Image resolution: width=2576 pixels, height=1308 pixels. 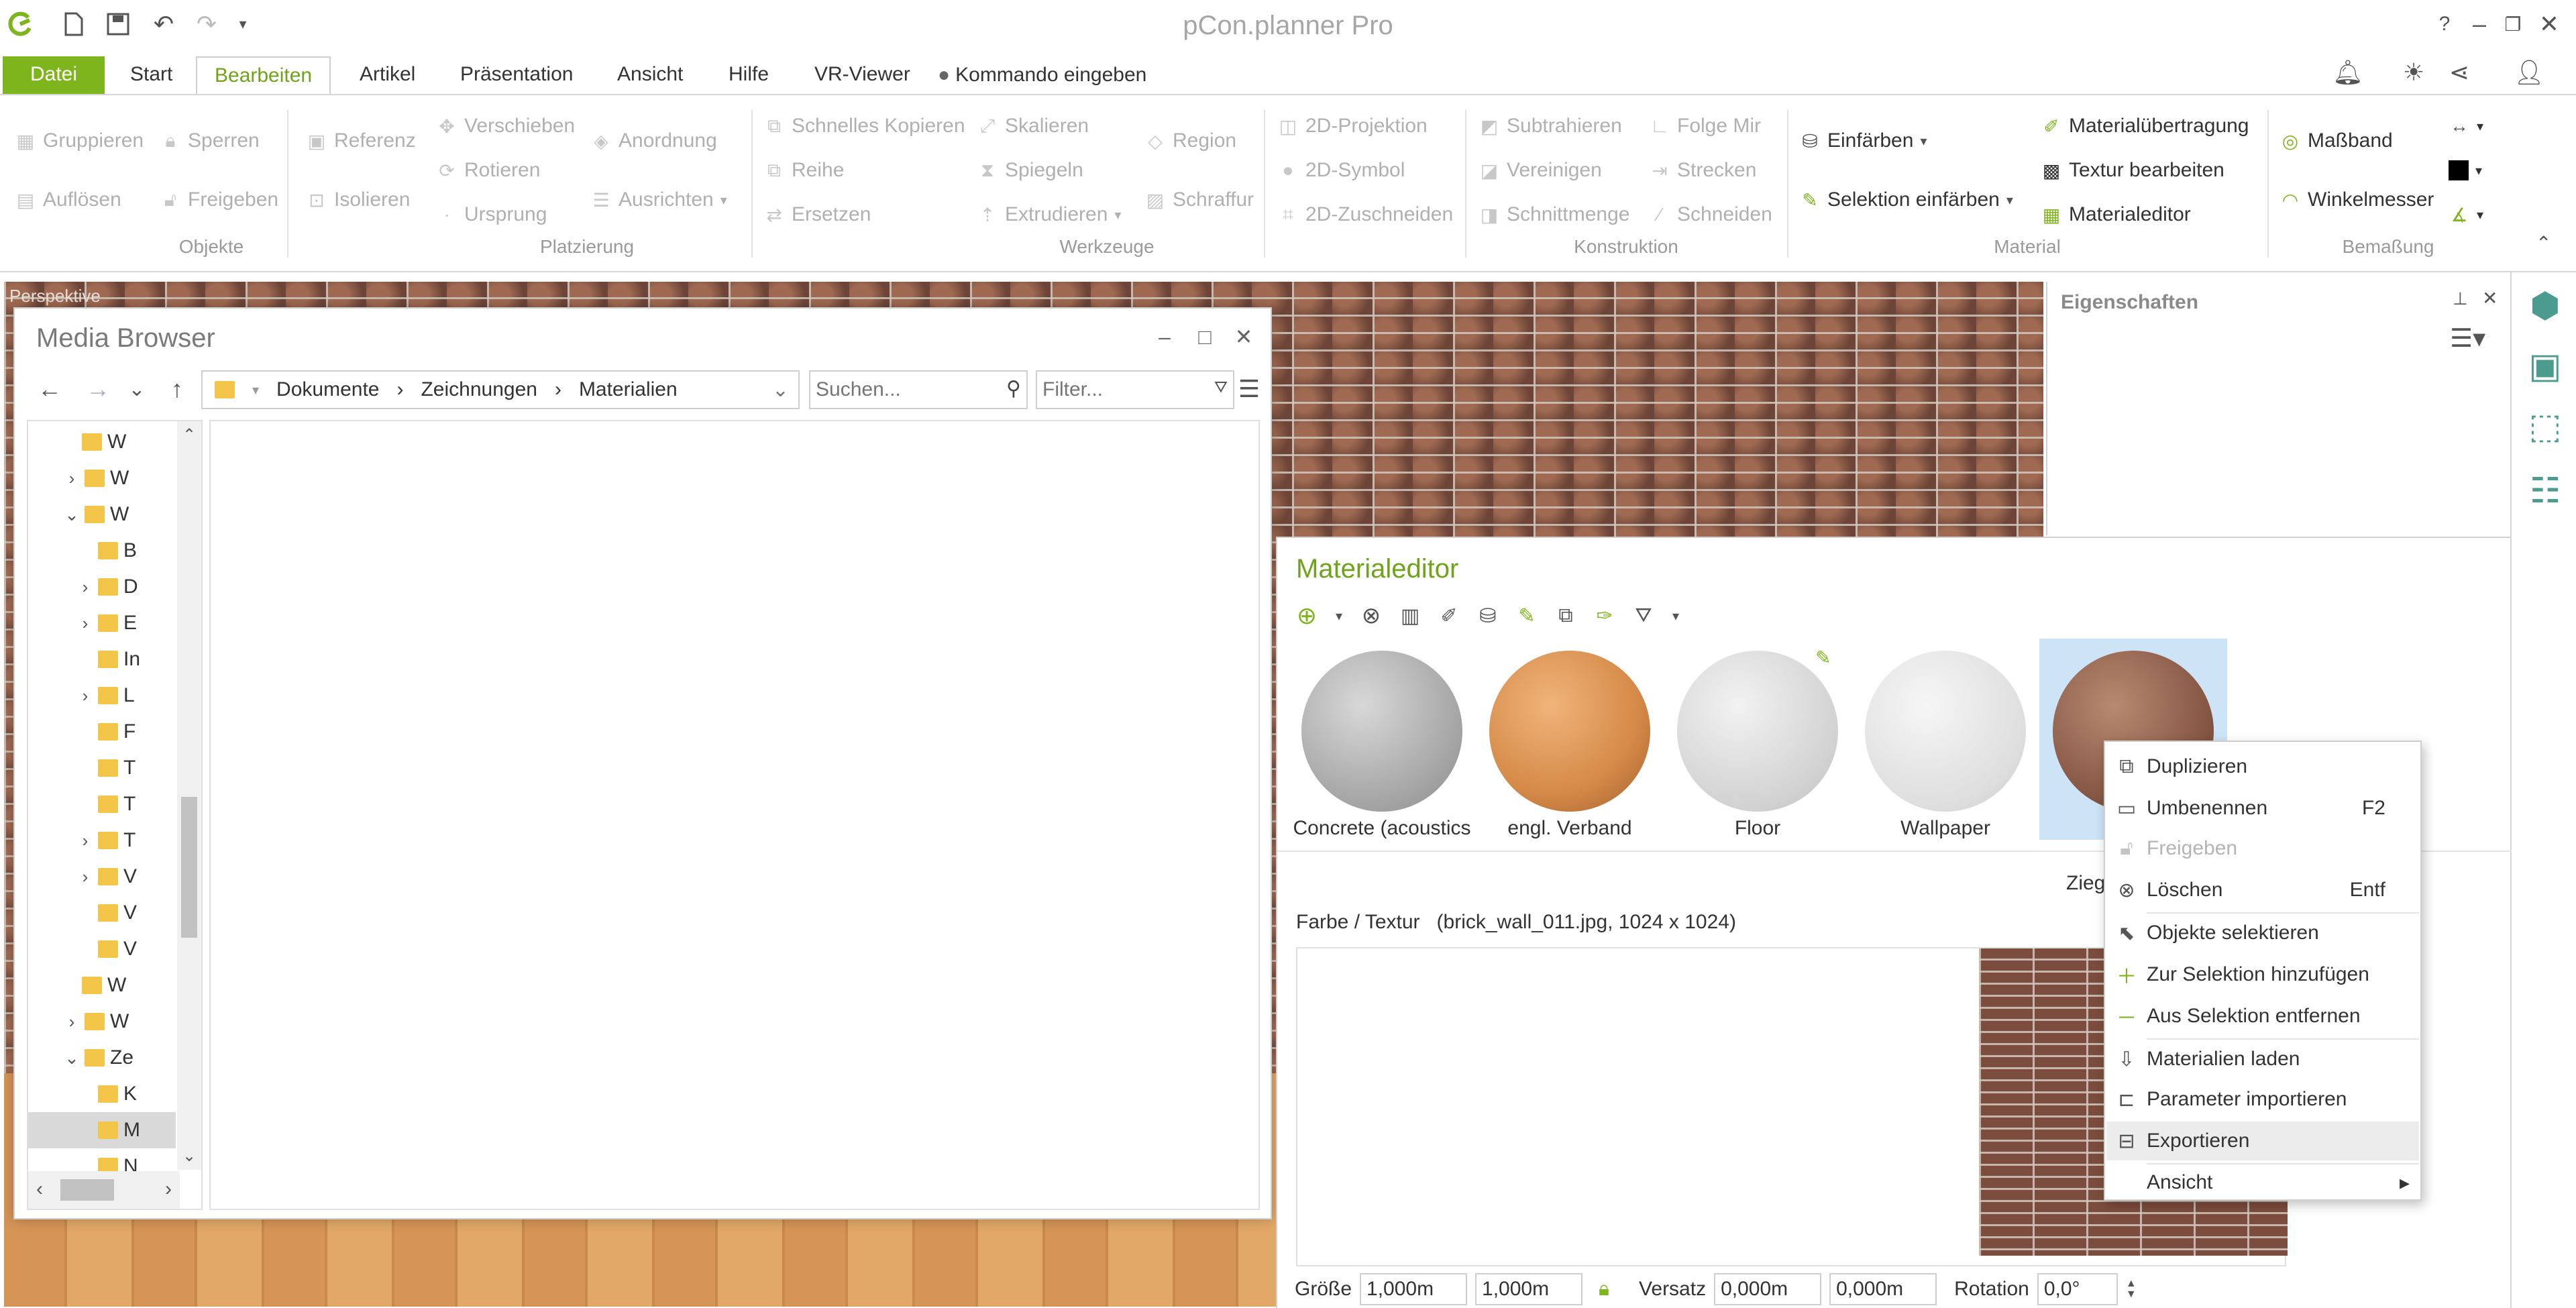 I want to click on offset-x-input: 0,000m, so click(x=1768, y=1289).